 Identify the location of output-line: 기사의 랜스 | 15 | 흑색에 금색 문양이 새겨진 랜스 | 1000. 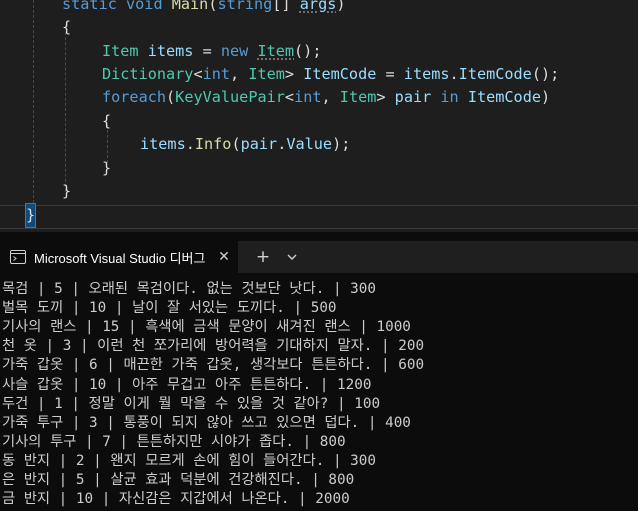
(206, 327).